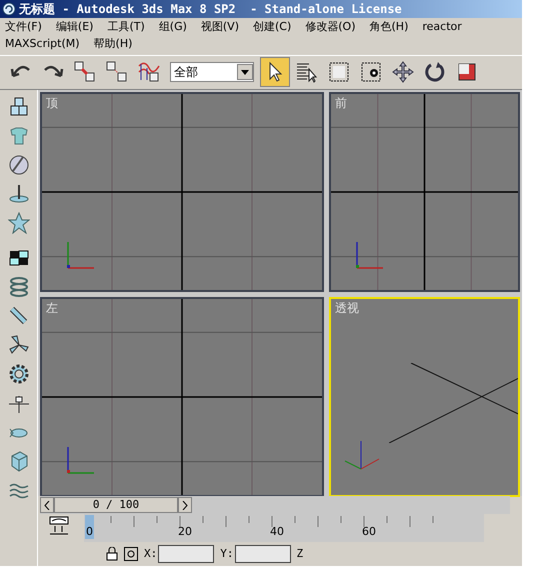  I want to click on link-icon, so click(85, 72).